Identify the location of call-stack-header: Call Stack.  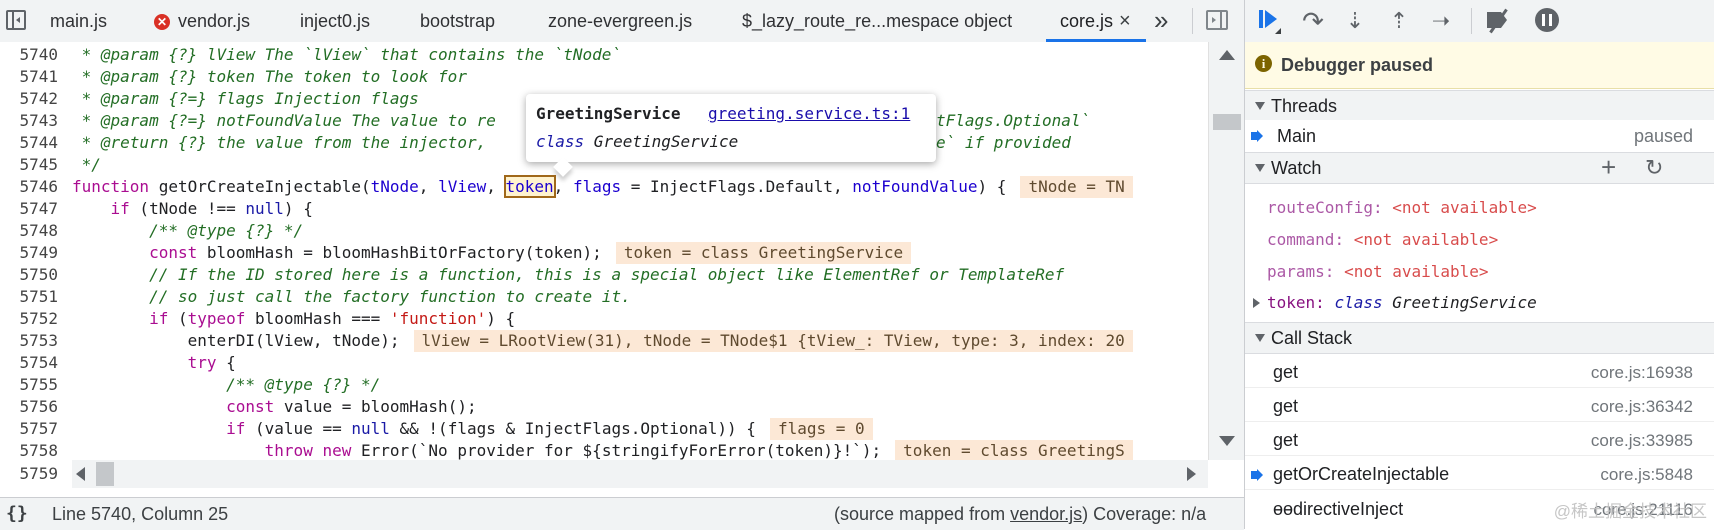
(1479, 338).